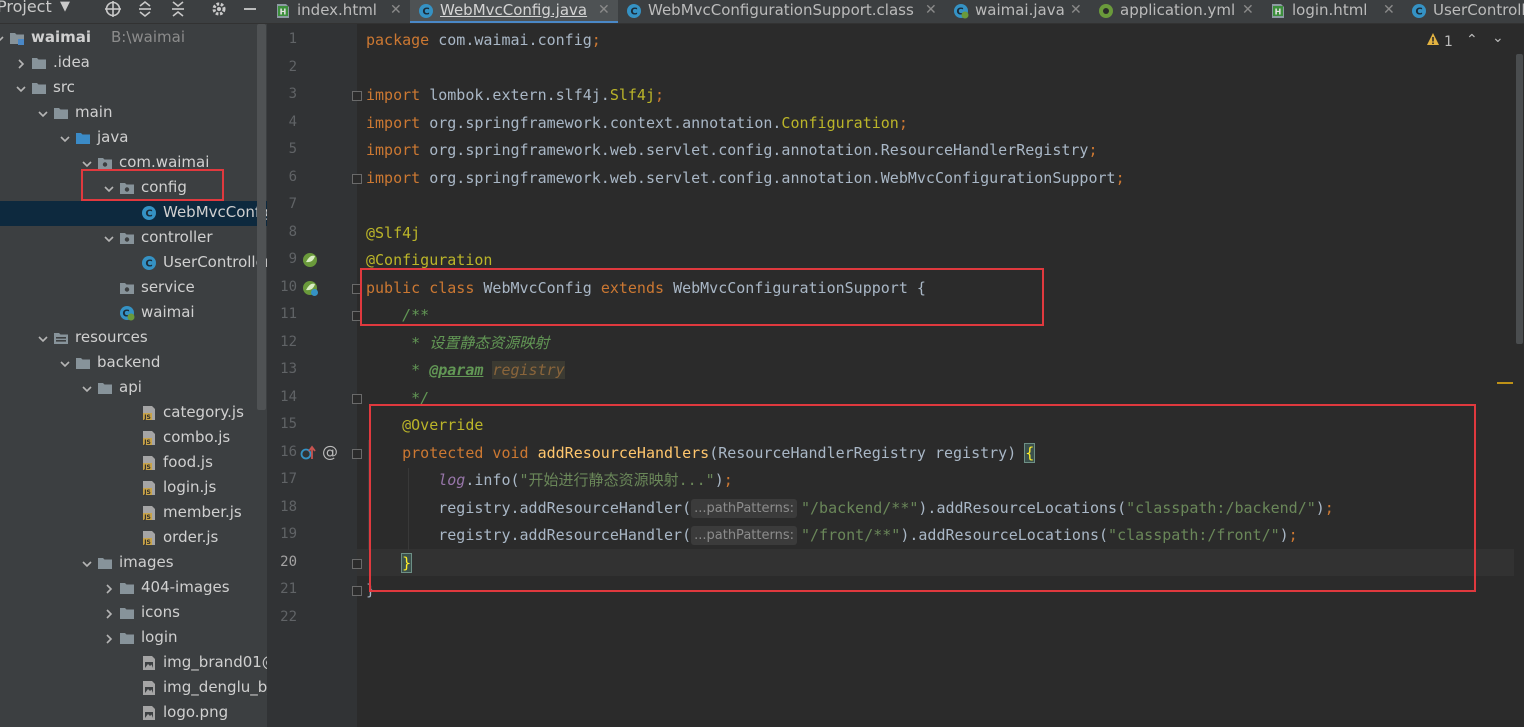 Image resolution: width=1524 pixels, height=727 pixels. What do you see at coordinates (1433, 39) in the screenshot?
I see `warning-icon` at bounding box center [1433, 39].